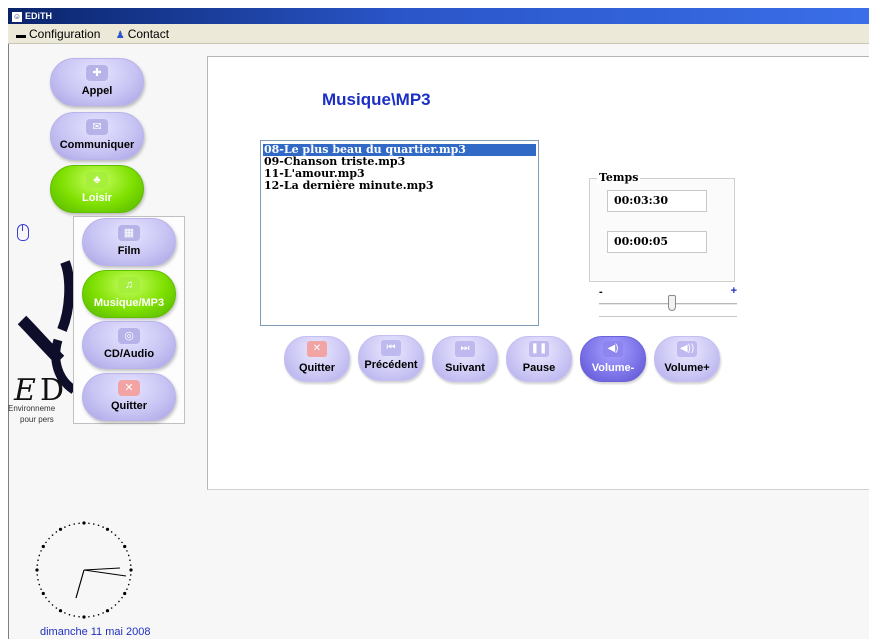  What do you see at coordinates (672, 303) in the screenshot?
I see `slider-thumb` at bounding box center [672, 303].